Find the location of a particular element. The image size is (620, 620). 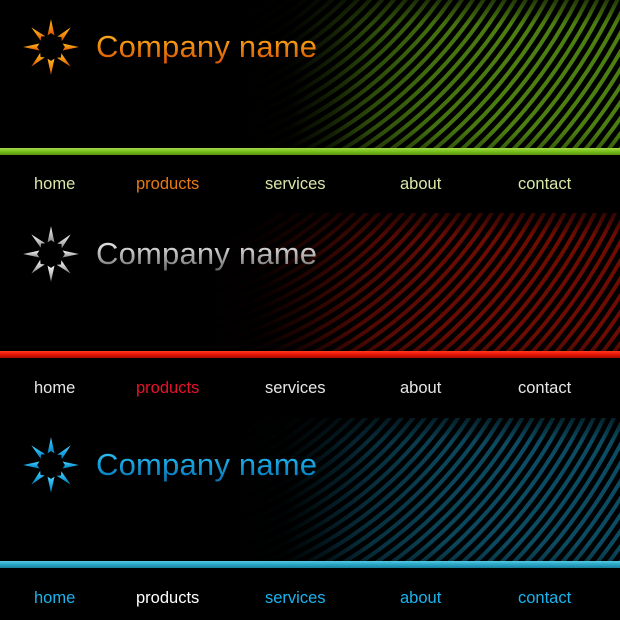

company-name-red: Company name is located at coordinates (207, 253).